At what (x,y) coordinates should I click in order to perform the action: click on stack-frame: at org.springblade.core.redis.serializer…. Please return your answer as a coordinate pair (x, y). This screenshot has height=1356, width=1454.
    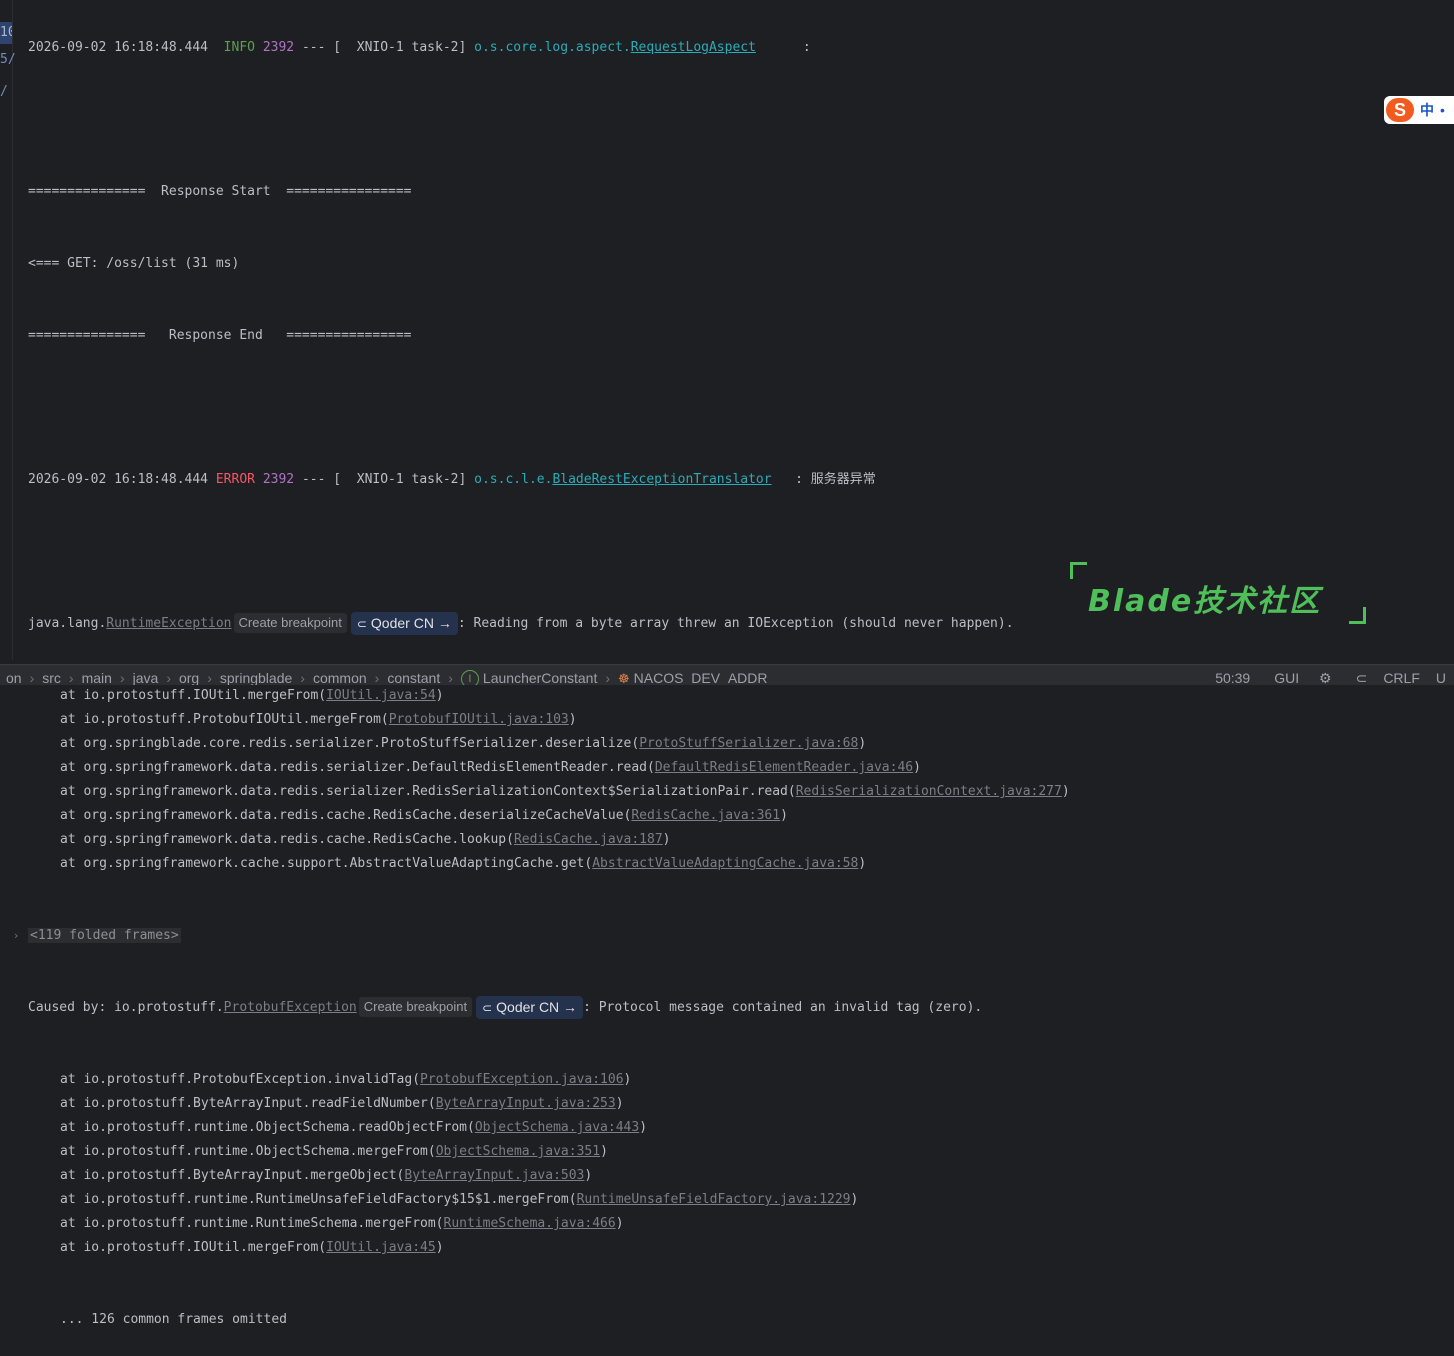
    Looking at the image, I should click on (741, 744).